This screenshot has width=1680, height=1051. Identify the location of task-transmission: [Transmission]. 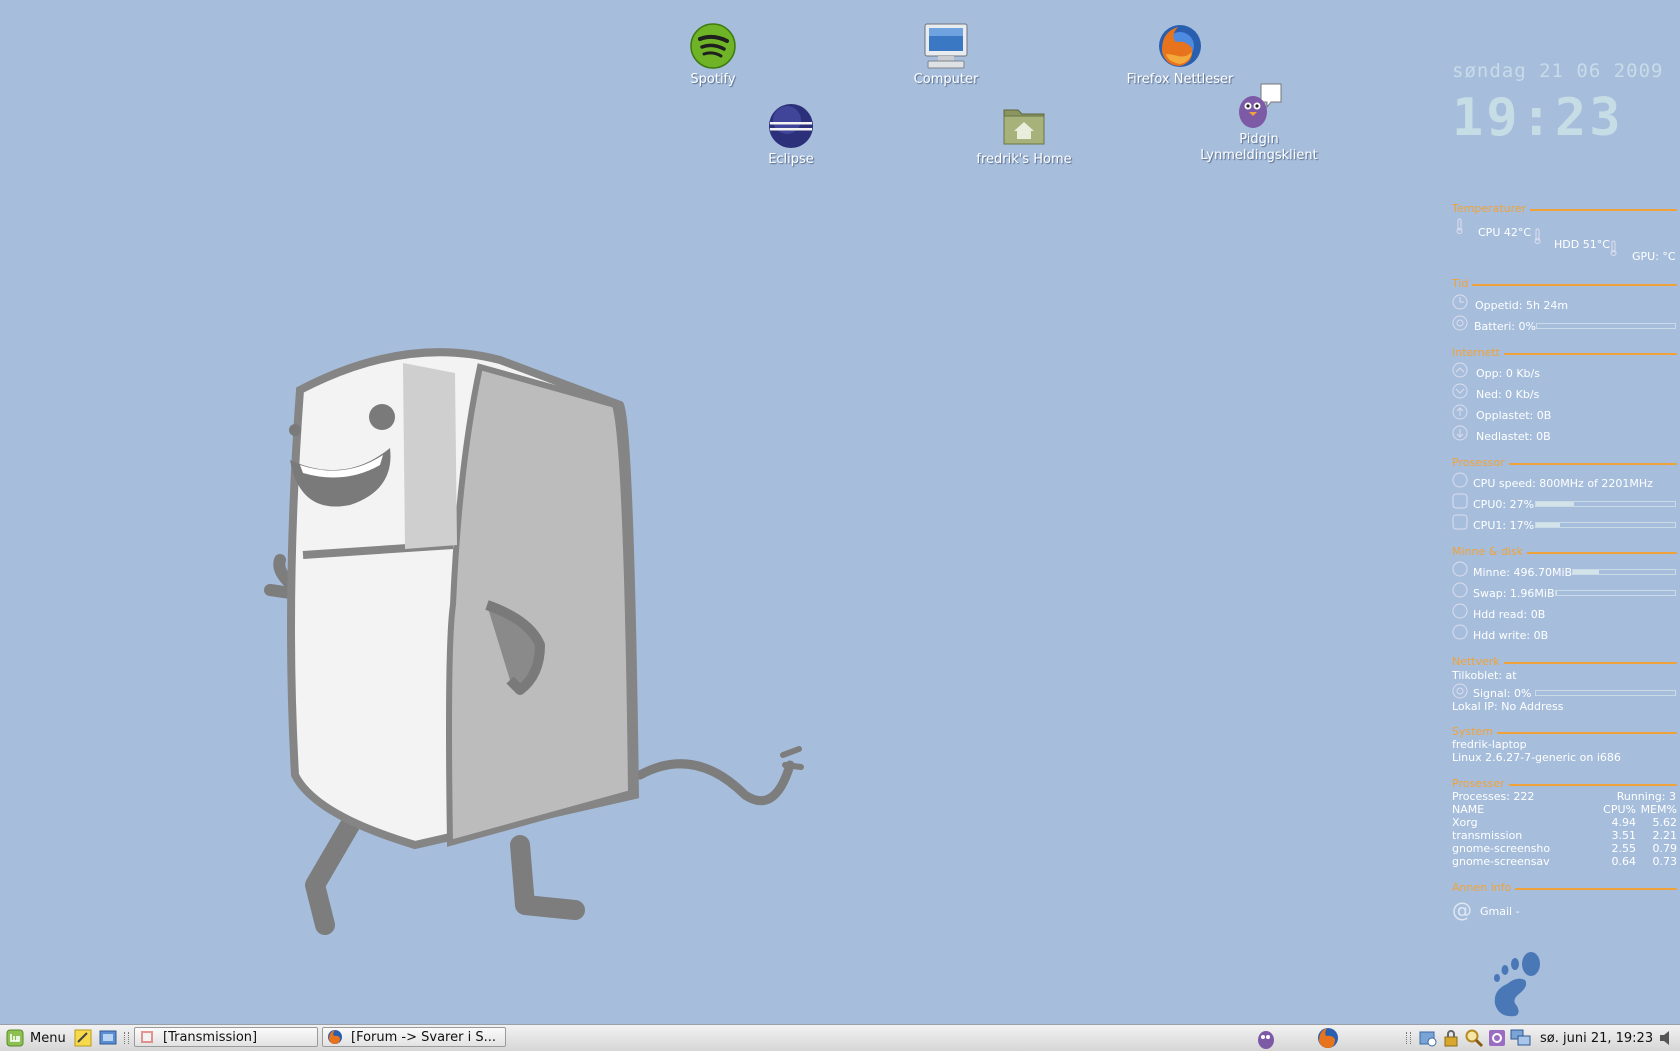
(226, 1037).